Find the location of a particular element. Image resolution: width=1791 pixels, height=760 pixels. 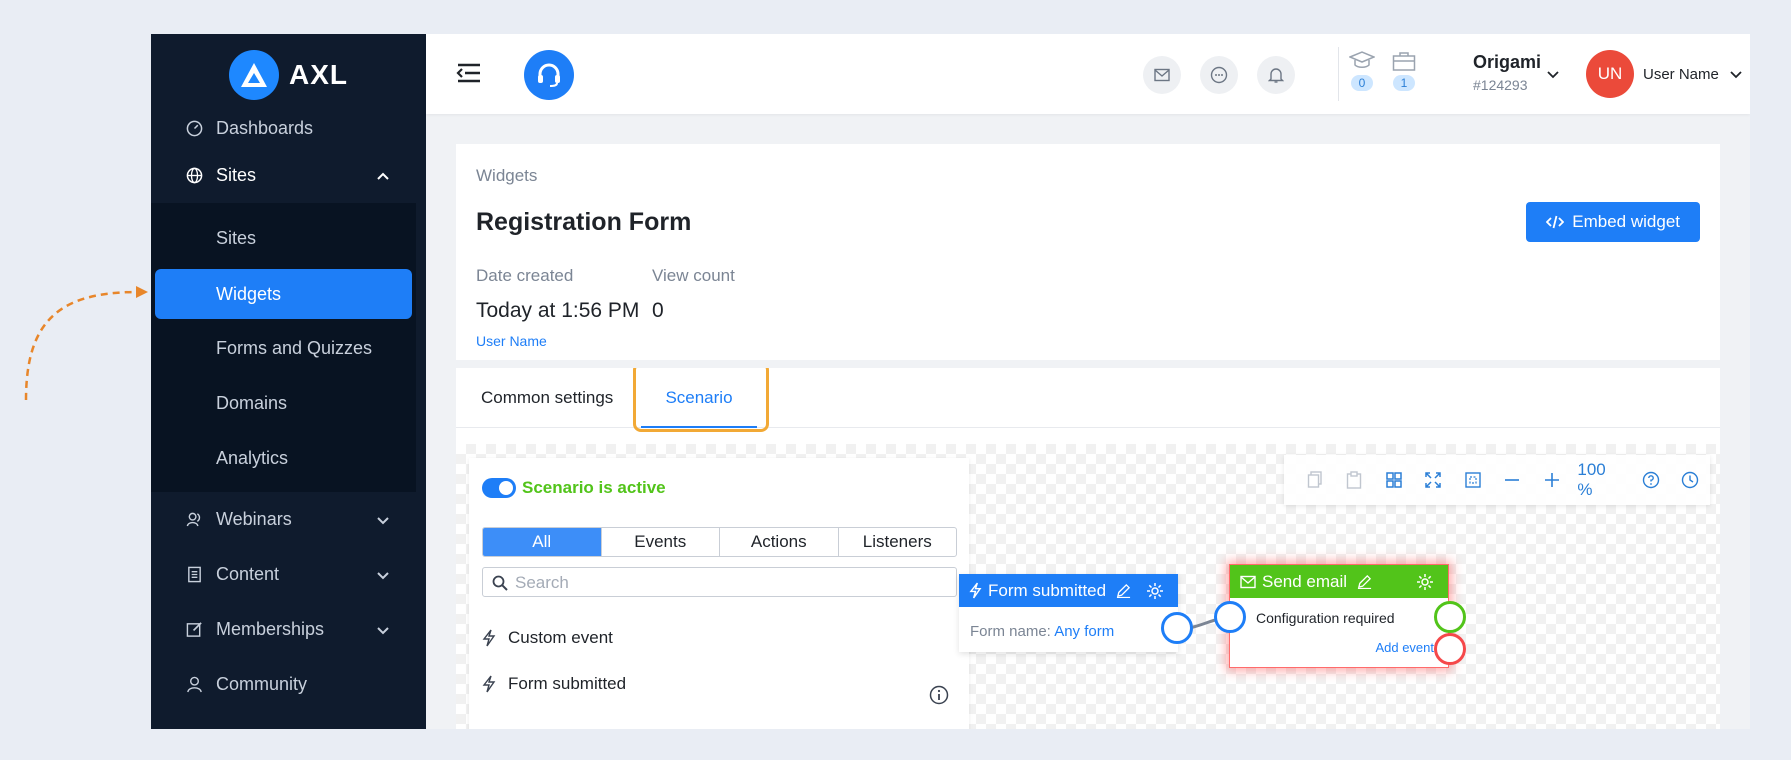

palette-search-input is located at coordinates (730, 583).